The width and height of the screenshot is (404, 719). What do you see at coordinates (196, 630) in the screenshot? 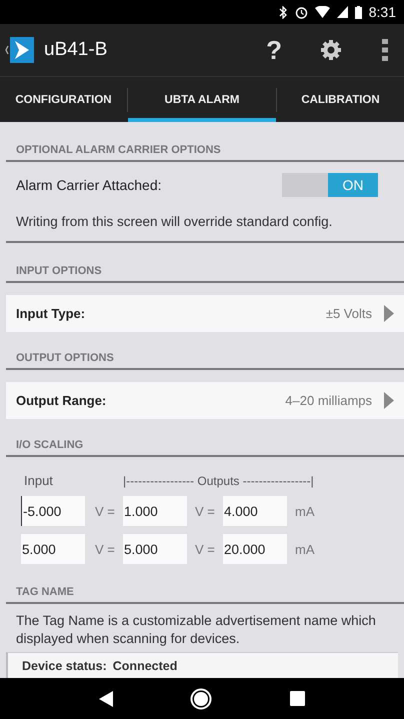
I see `description-text: The Tag Name is a customizable advertisement name which displayed when scanning for devices.` at bounding box center [196, 630].